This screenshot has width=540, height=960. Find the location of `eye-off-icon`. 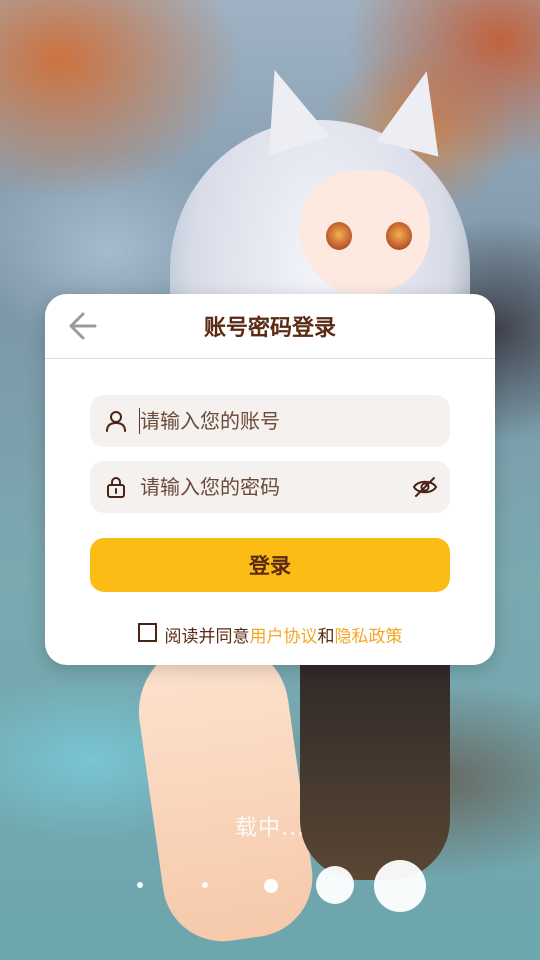

eye-off-icon is located at coordinates (425, 487).